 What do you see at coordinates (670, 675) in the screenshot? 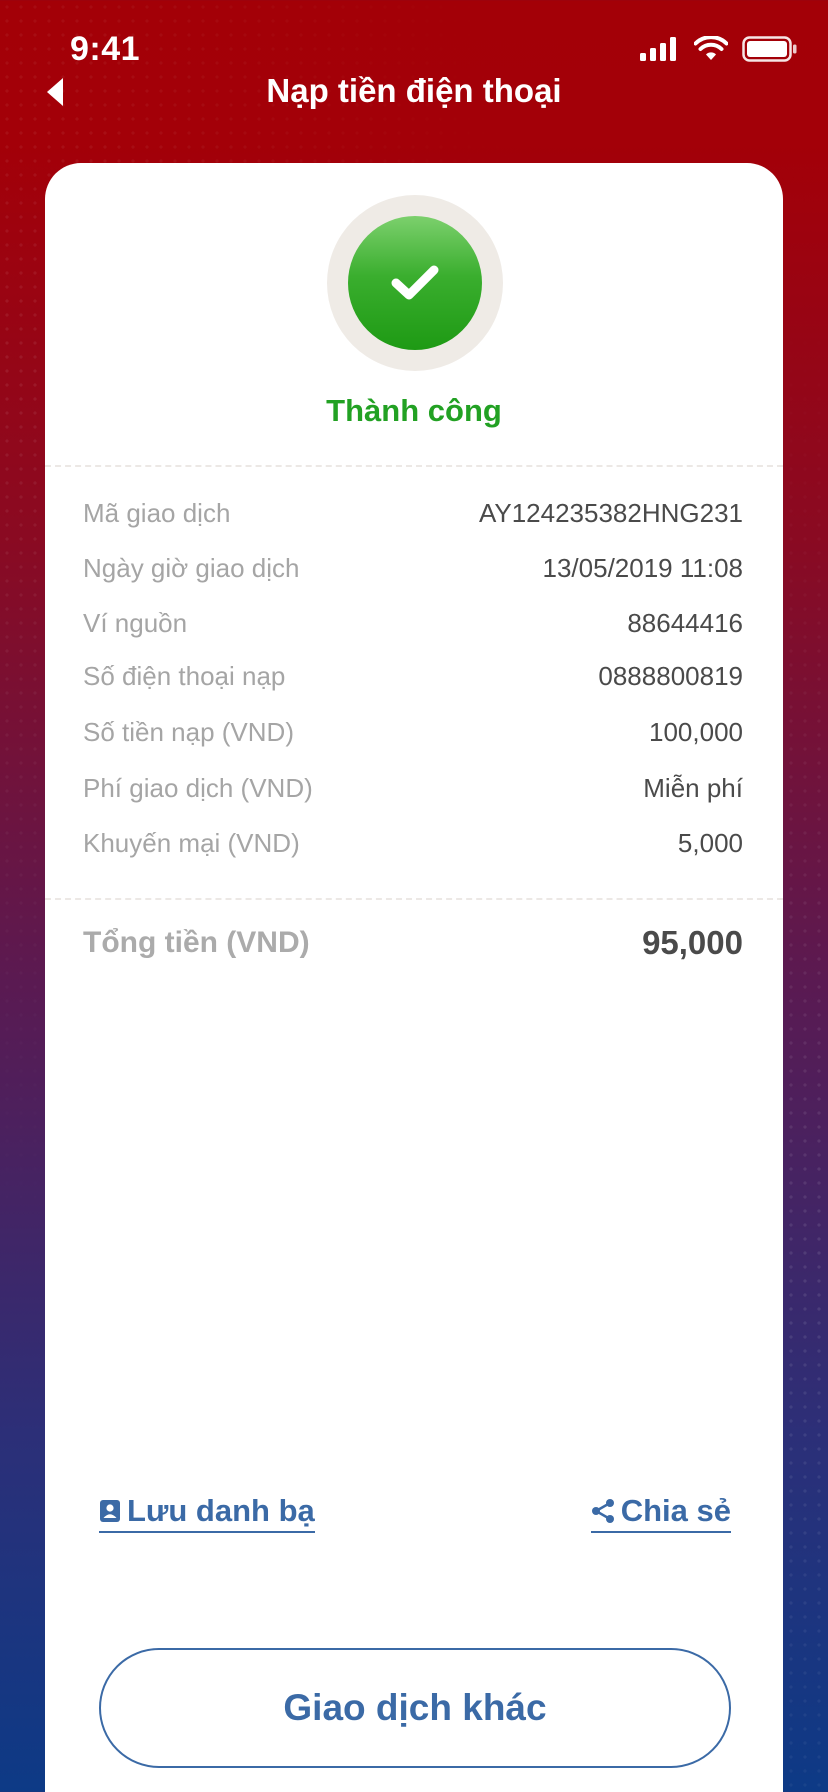
I see `detail-value: 0888800819` at bounding box center [670, 675].